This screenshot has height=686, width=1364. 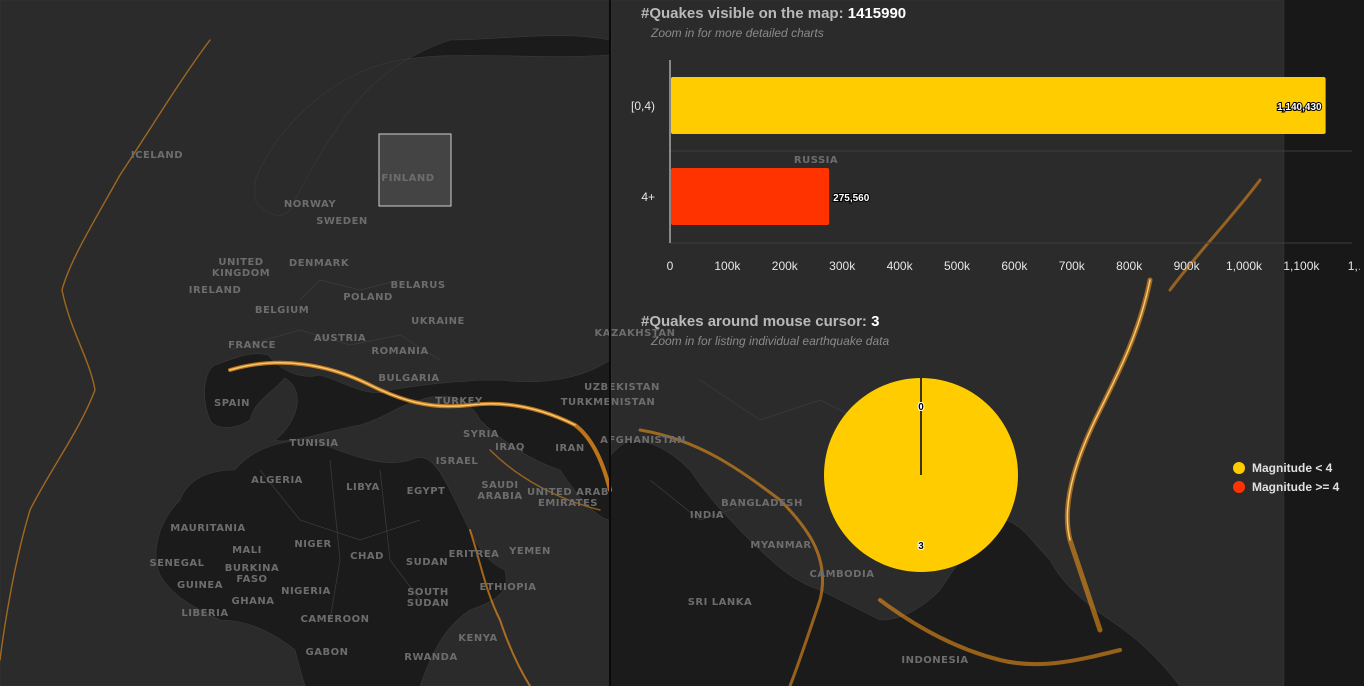 What do you see at coordinates (247, 550) in the screenshot?
I see `country-label: MALI` at bounding box center [247, 550].